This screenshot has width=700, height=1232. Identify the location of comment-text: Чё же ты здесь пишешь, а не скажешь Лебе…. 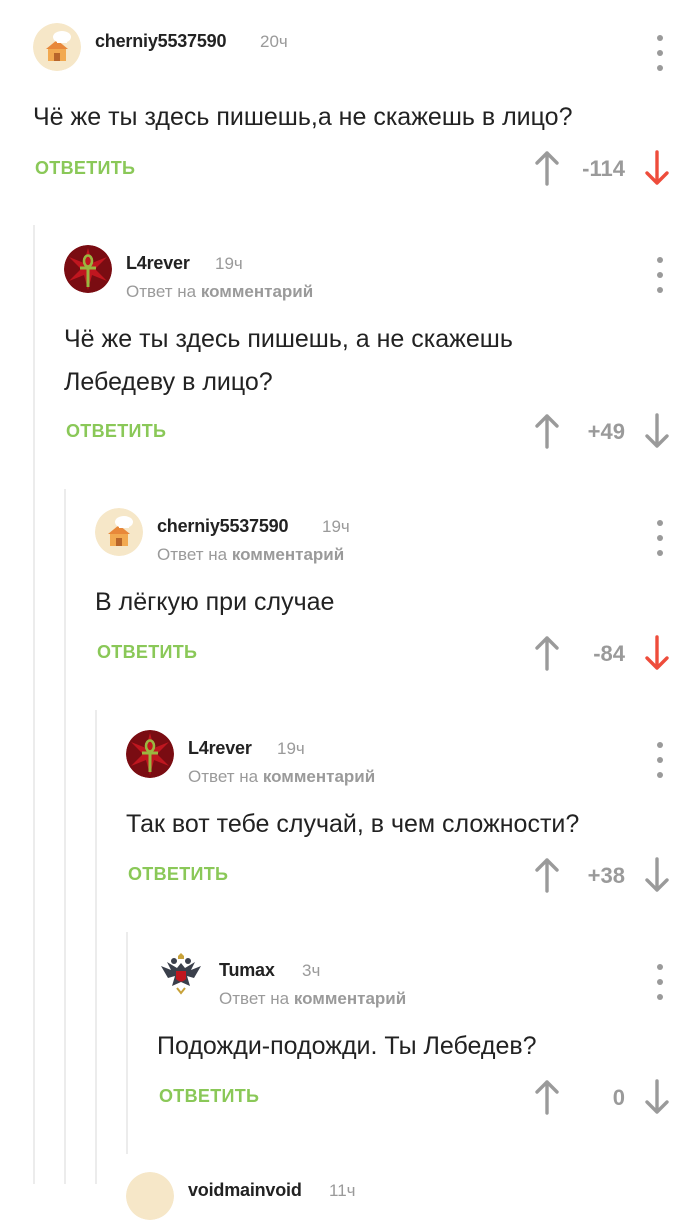
(288, 361).